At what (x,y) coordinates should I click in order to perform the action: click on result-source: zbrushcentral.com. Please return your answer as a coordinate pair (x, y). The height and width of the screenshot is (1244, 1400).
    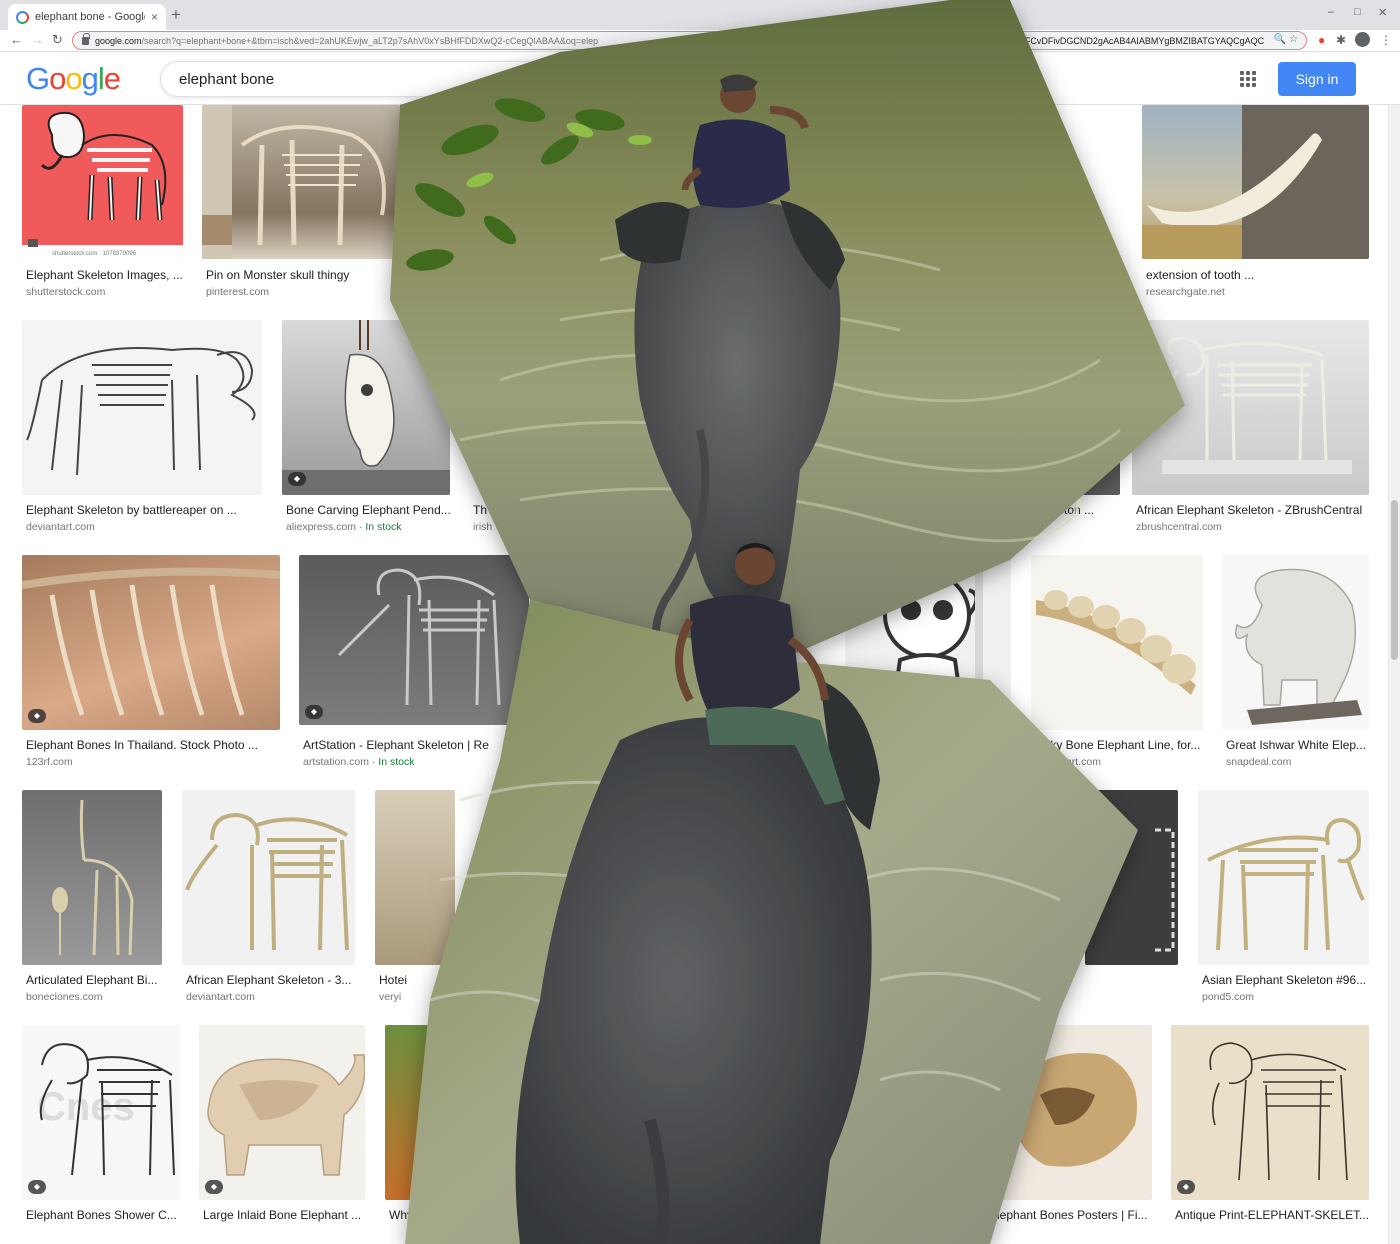
    Looking at the image, I should click on (1179, 527).